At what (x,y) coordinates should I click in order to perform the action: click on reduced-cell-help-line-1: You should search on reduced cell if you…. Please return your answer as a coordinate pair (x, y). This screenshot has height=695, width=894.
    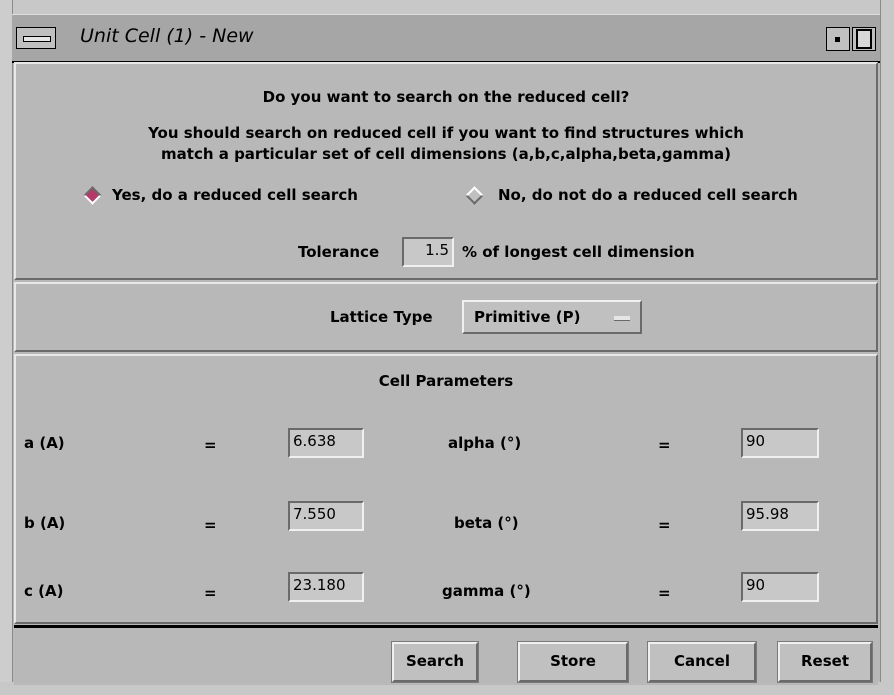
    Looking at the image, I should click on (446, 133).